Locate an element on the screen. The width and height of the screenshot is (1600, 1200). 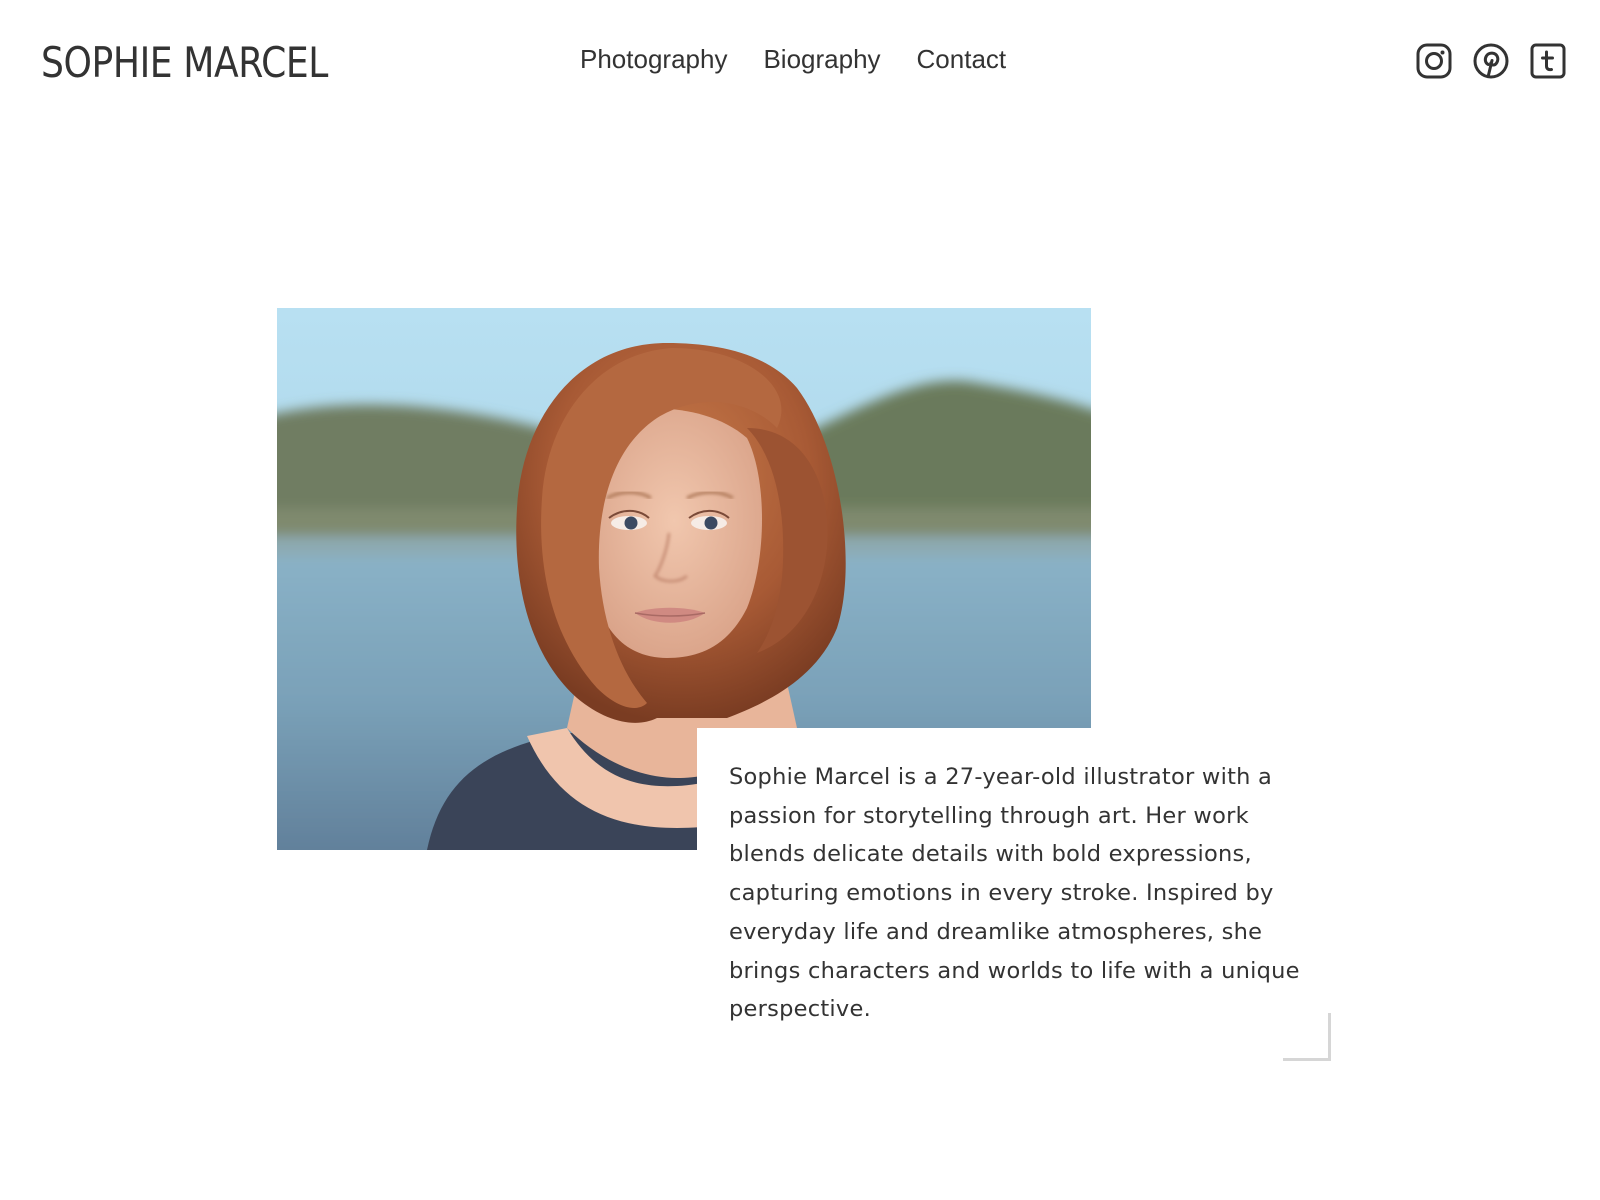
pinterest-icon is located at coordinates (1491, 61).